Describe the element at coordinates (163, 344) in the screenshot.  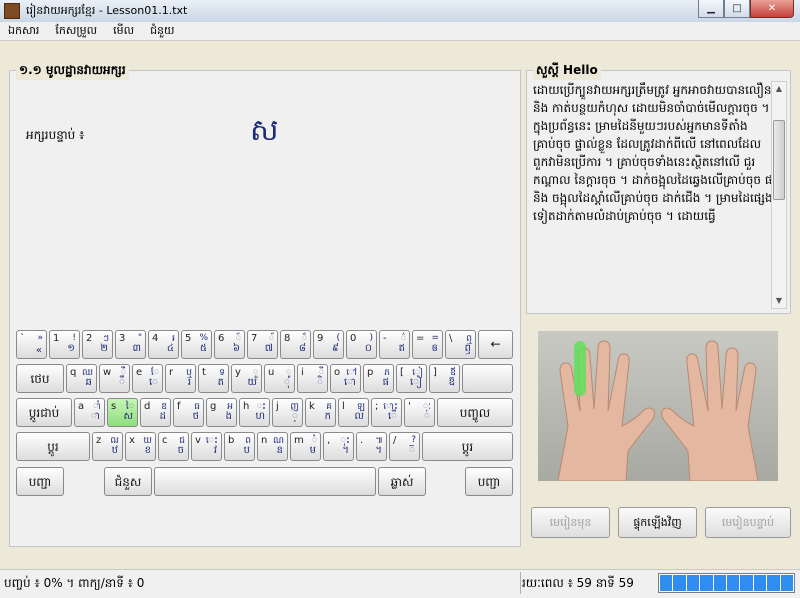
I see `key-4: 4 ៛៤` at that location.